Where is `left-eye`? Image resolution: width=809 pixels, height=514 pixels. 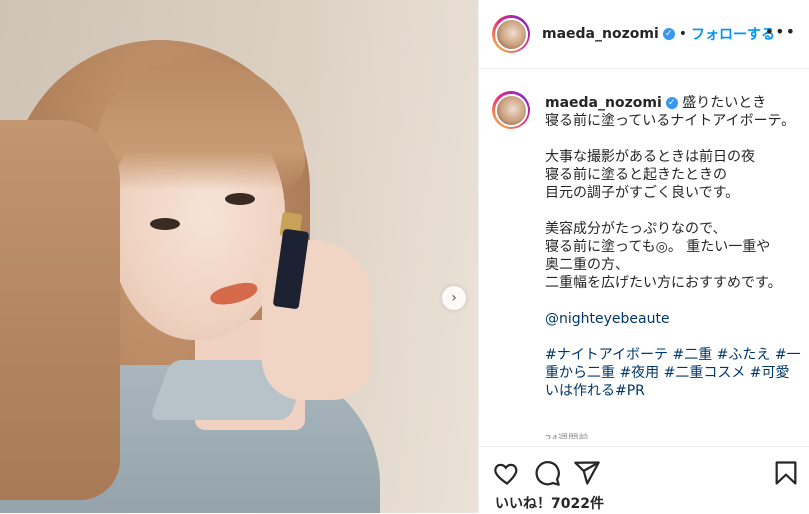
left-eye is located at coordinates (165, 224).